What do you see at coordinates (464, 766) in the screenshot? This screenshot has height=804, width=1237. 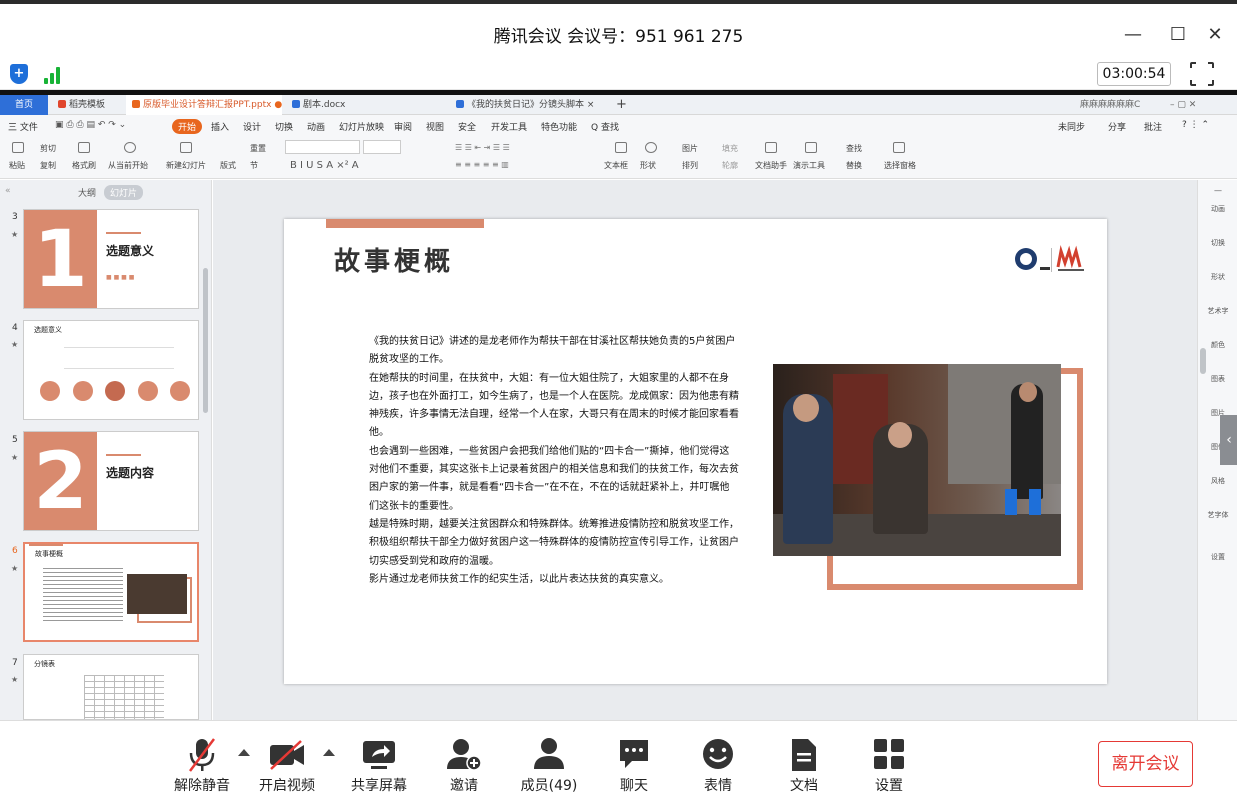 I see `invite-button: 邀请` at bounding box center [464, 766].